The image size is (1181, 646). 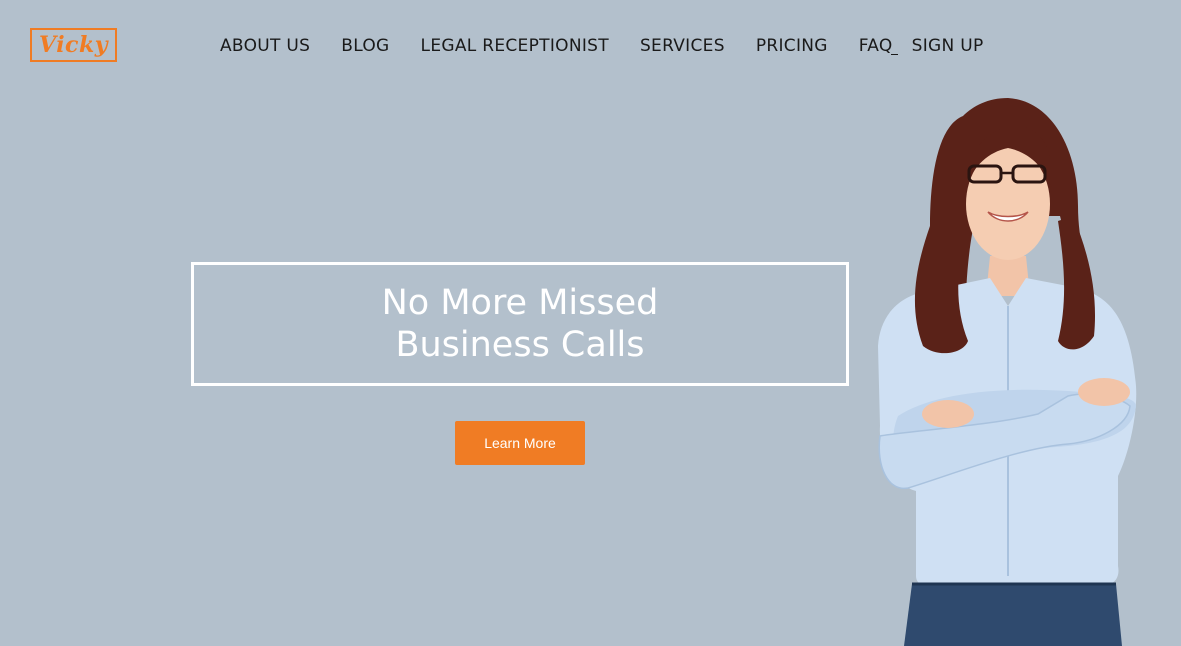 I want to click on nav-faq: FAQ, so click(x=878, y=46).